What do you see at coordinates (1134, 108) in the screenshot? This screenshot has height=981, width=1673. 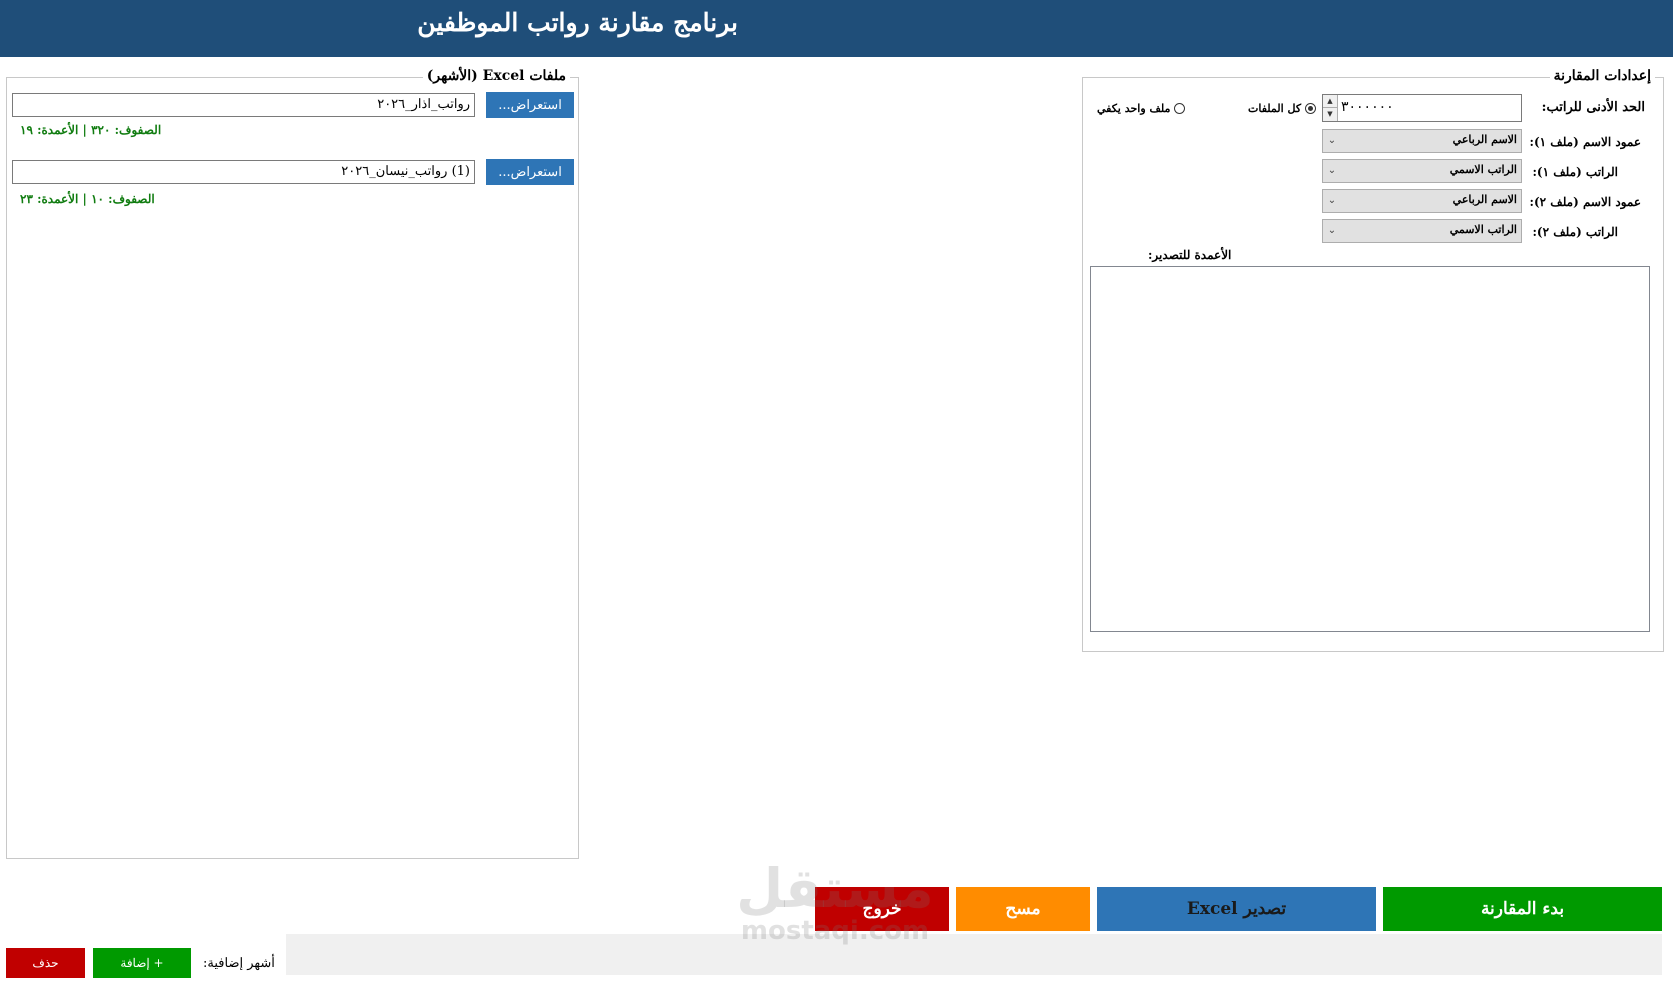 I see `radio-one-label: ملف واحد يكفي` at bounding box center [1134, 108].